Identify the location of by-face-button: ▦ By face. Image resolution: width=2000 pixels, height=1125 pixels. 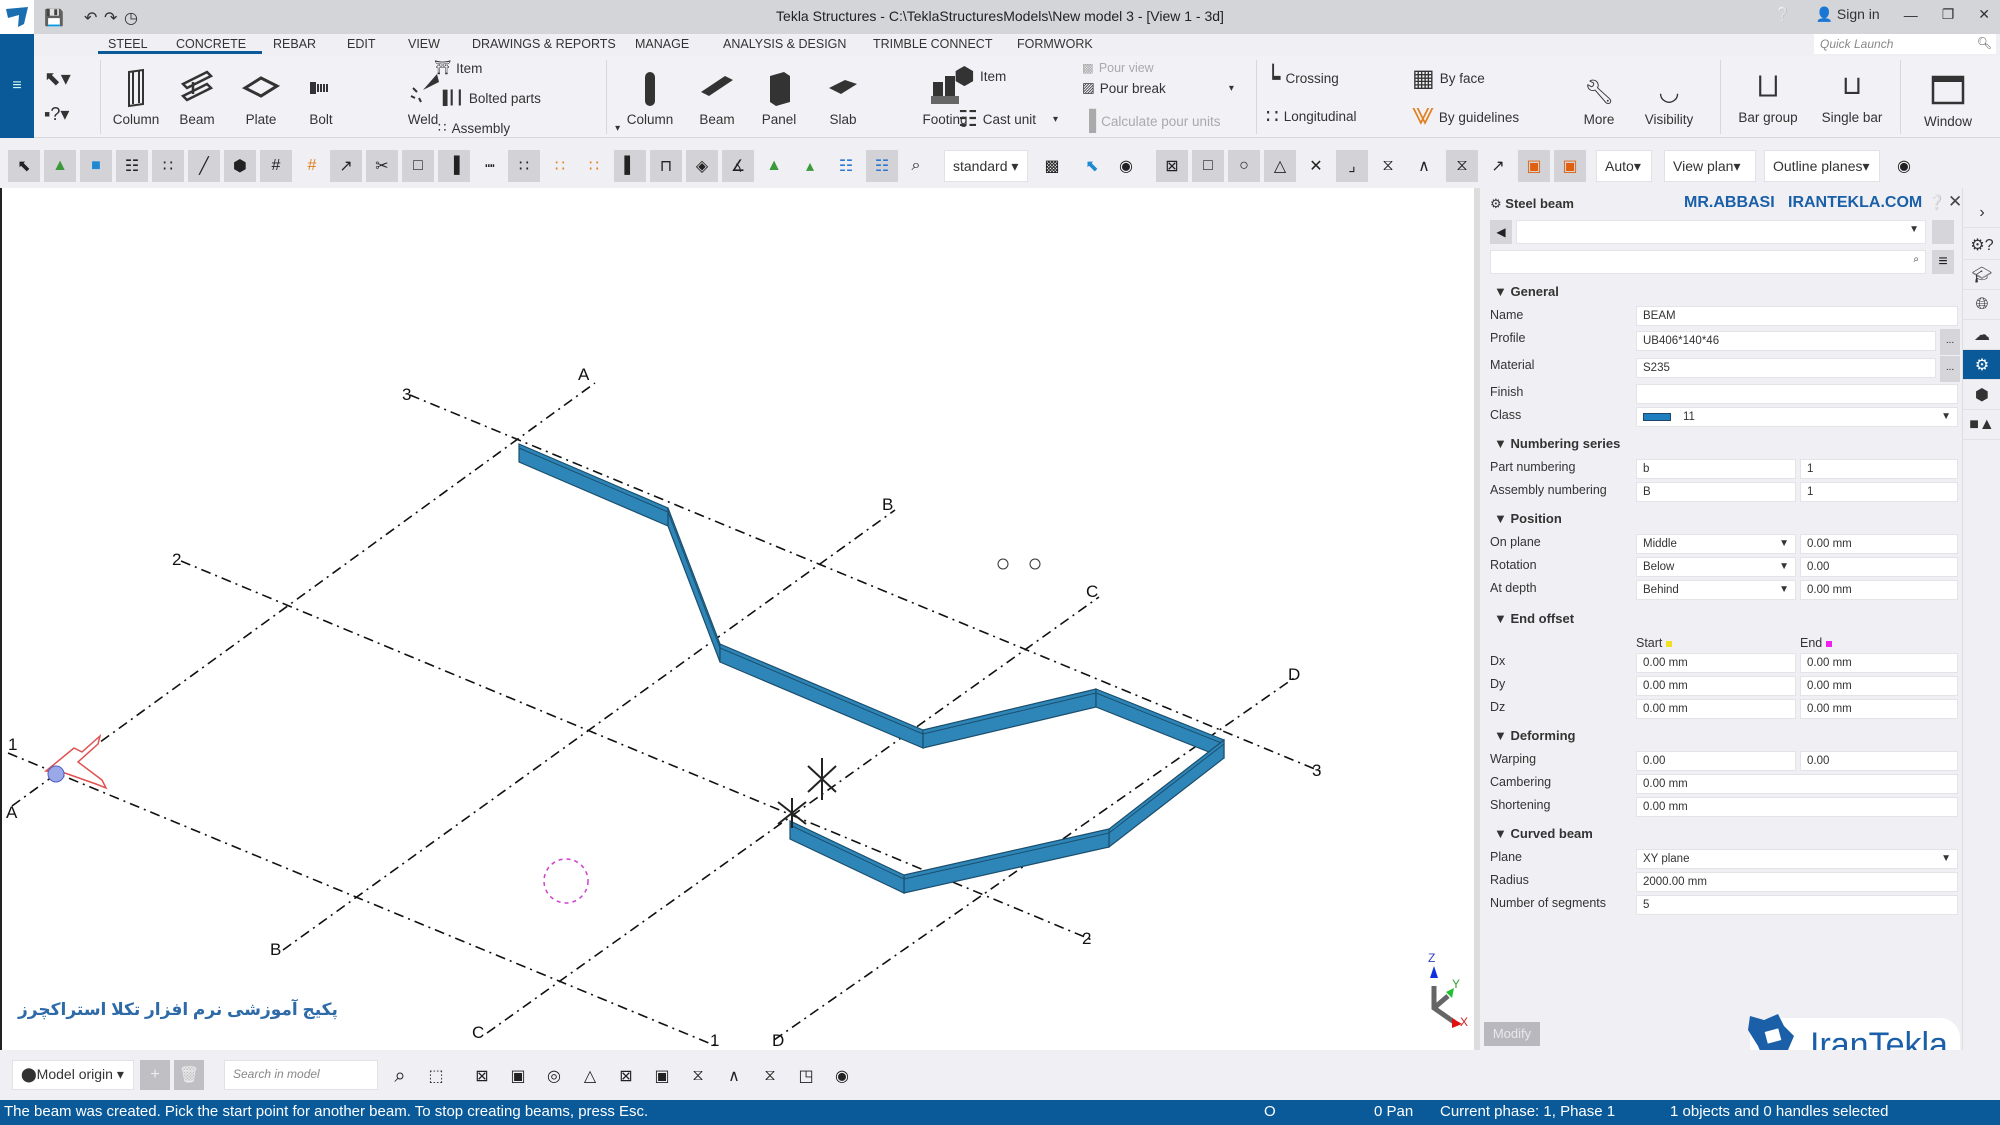
(1448, 78).